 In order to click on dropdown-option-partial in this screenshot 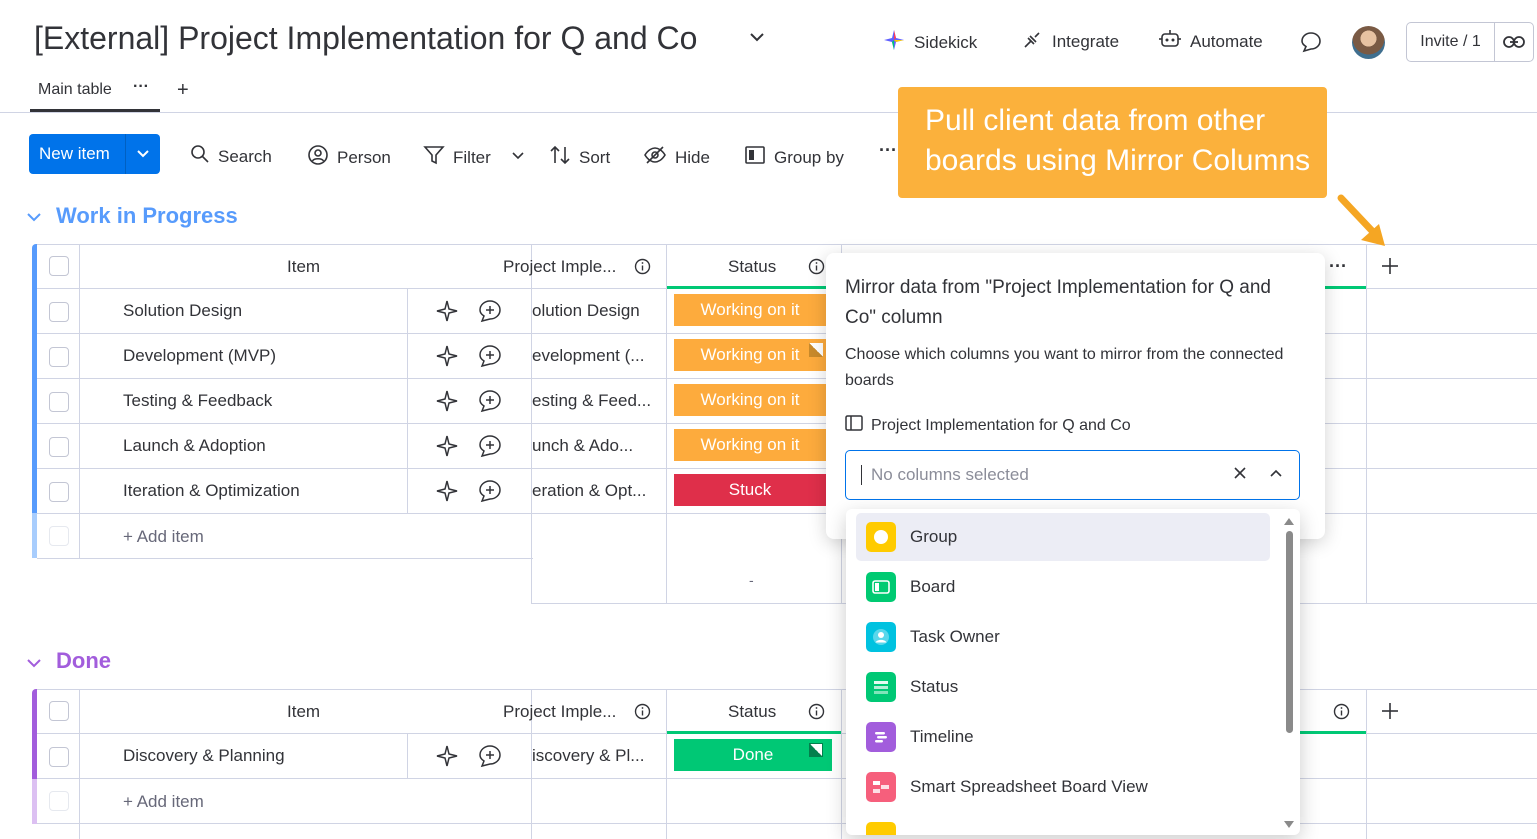, I will do `click(1063, 824)`.